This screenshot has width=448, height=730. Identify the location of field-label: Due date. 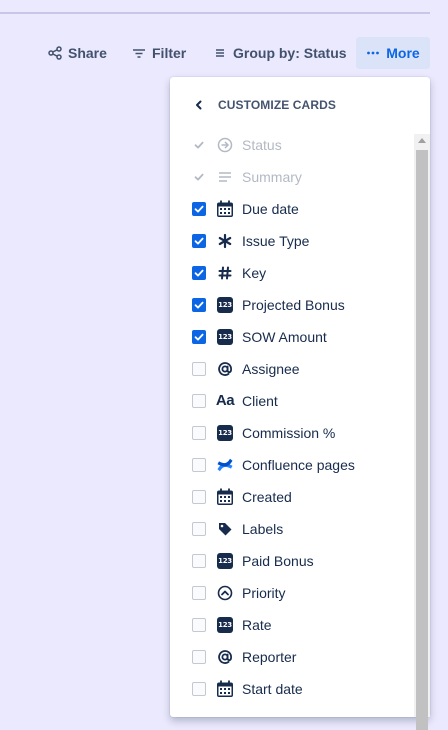
(270, 209).